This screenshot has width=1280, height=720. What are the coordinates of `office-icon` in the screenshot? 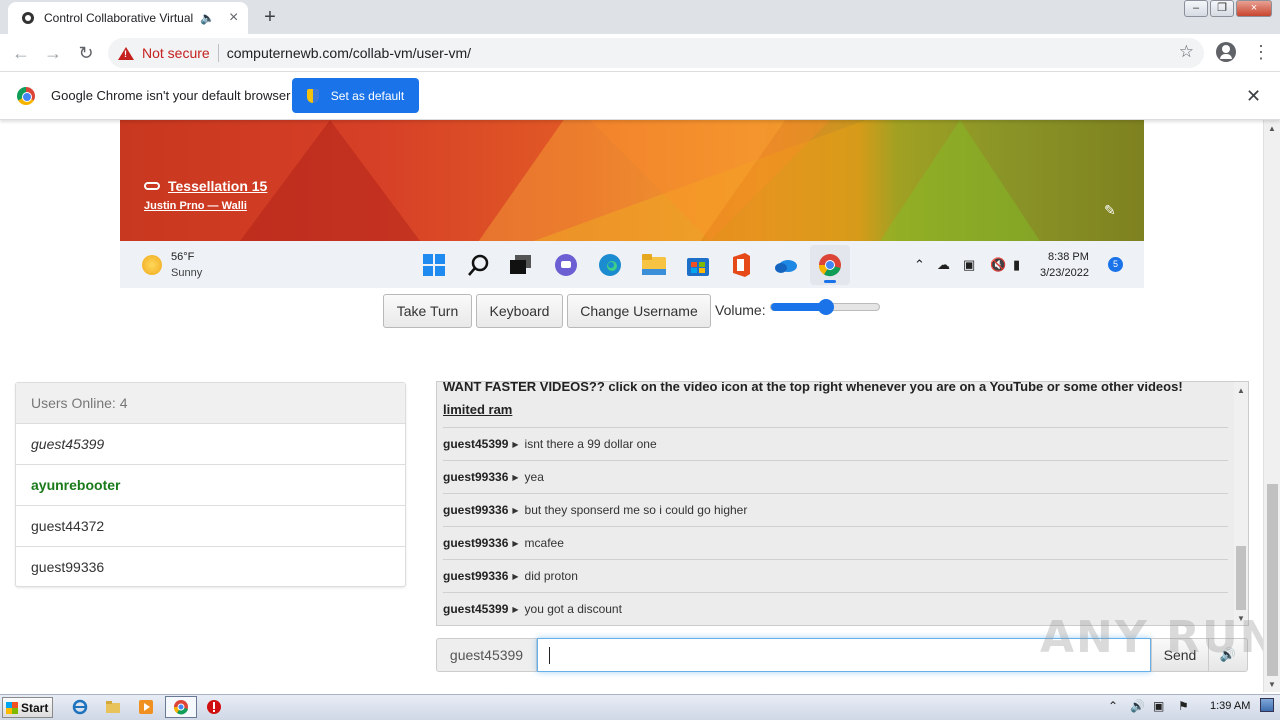 It's located at (741, 265).